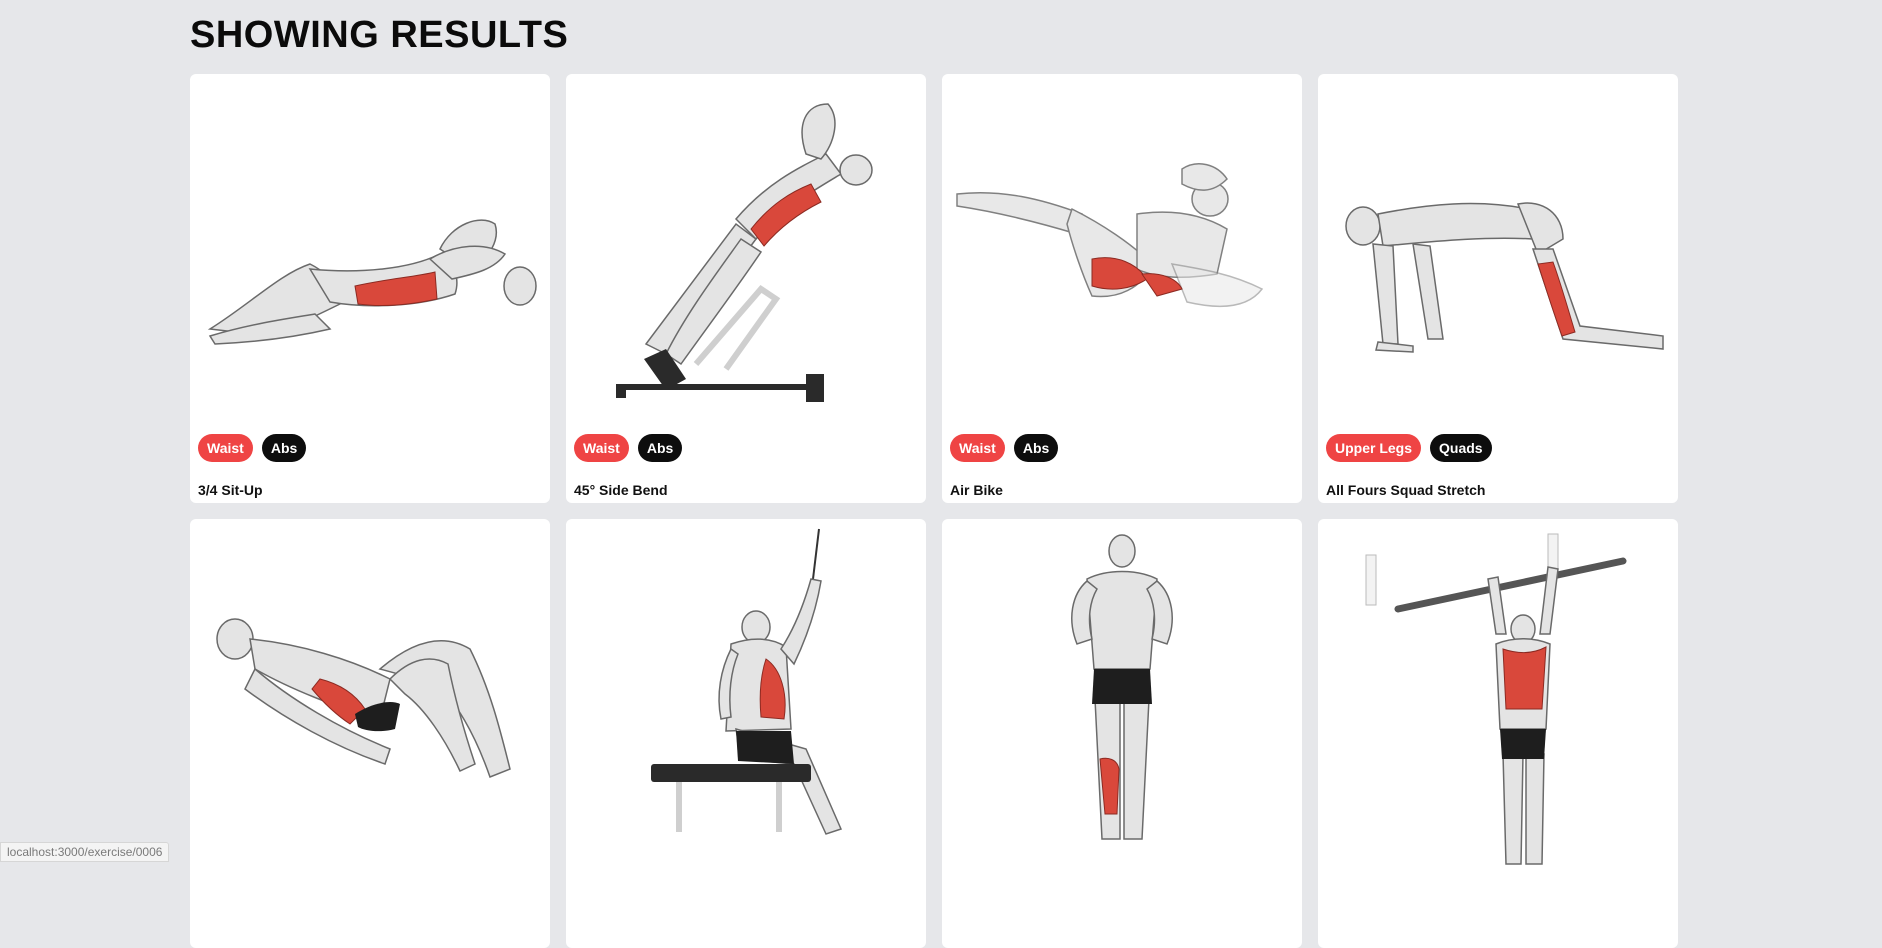  I want to click on exercise-card: Waist Abs Air Bike, so click(1122, 288).